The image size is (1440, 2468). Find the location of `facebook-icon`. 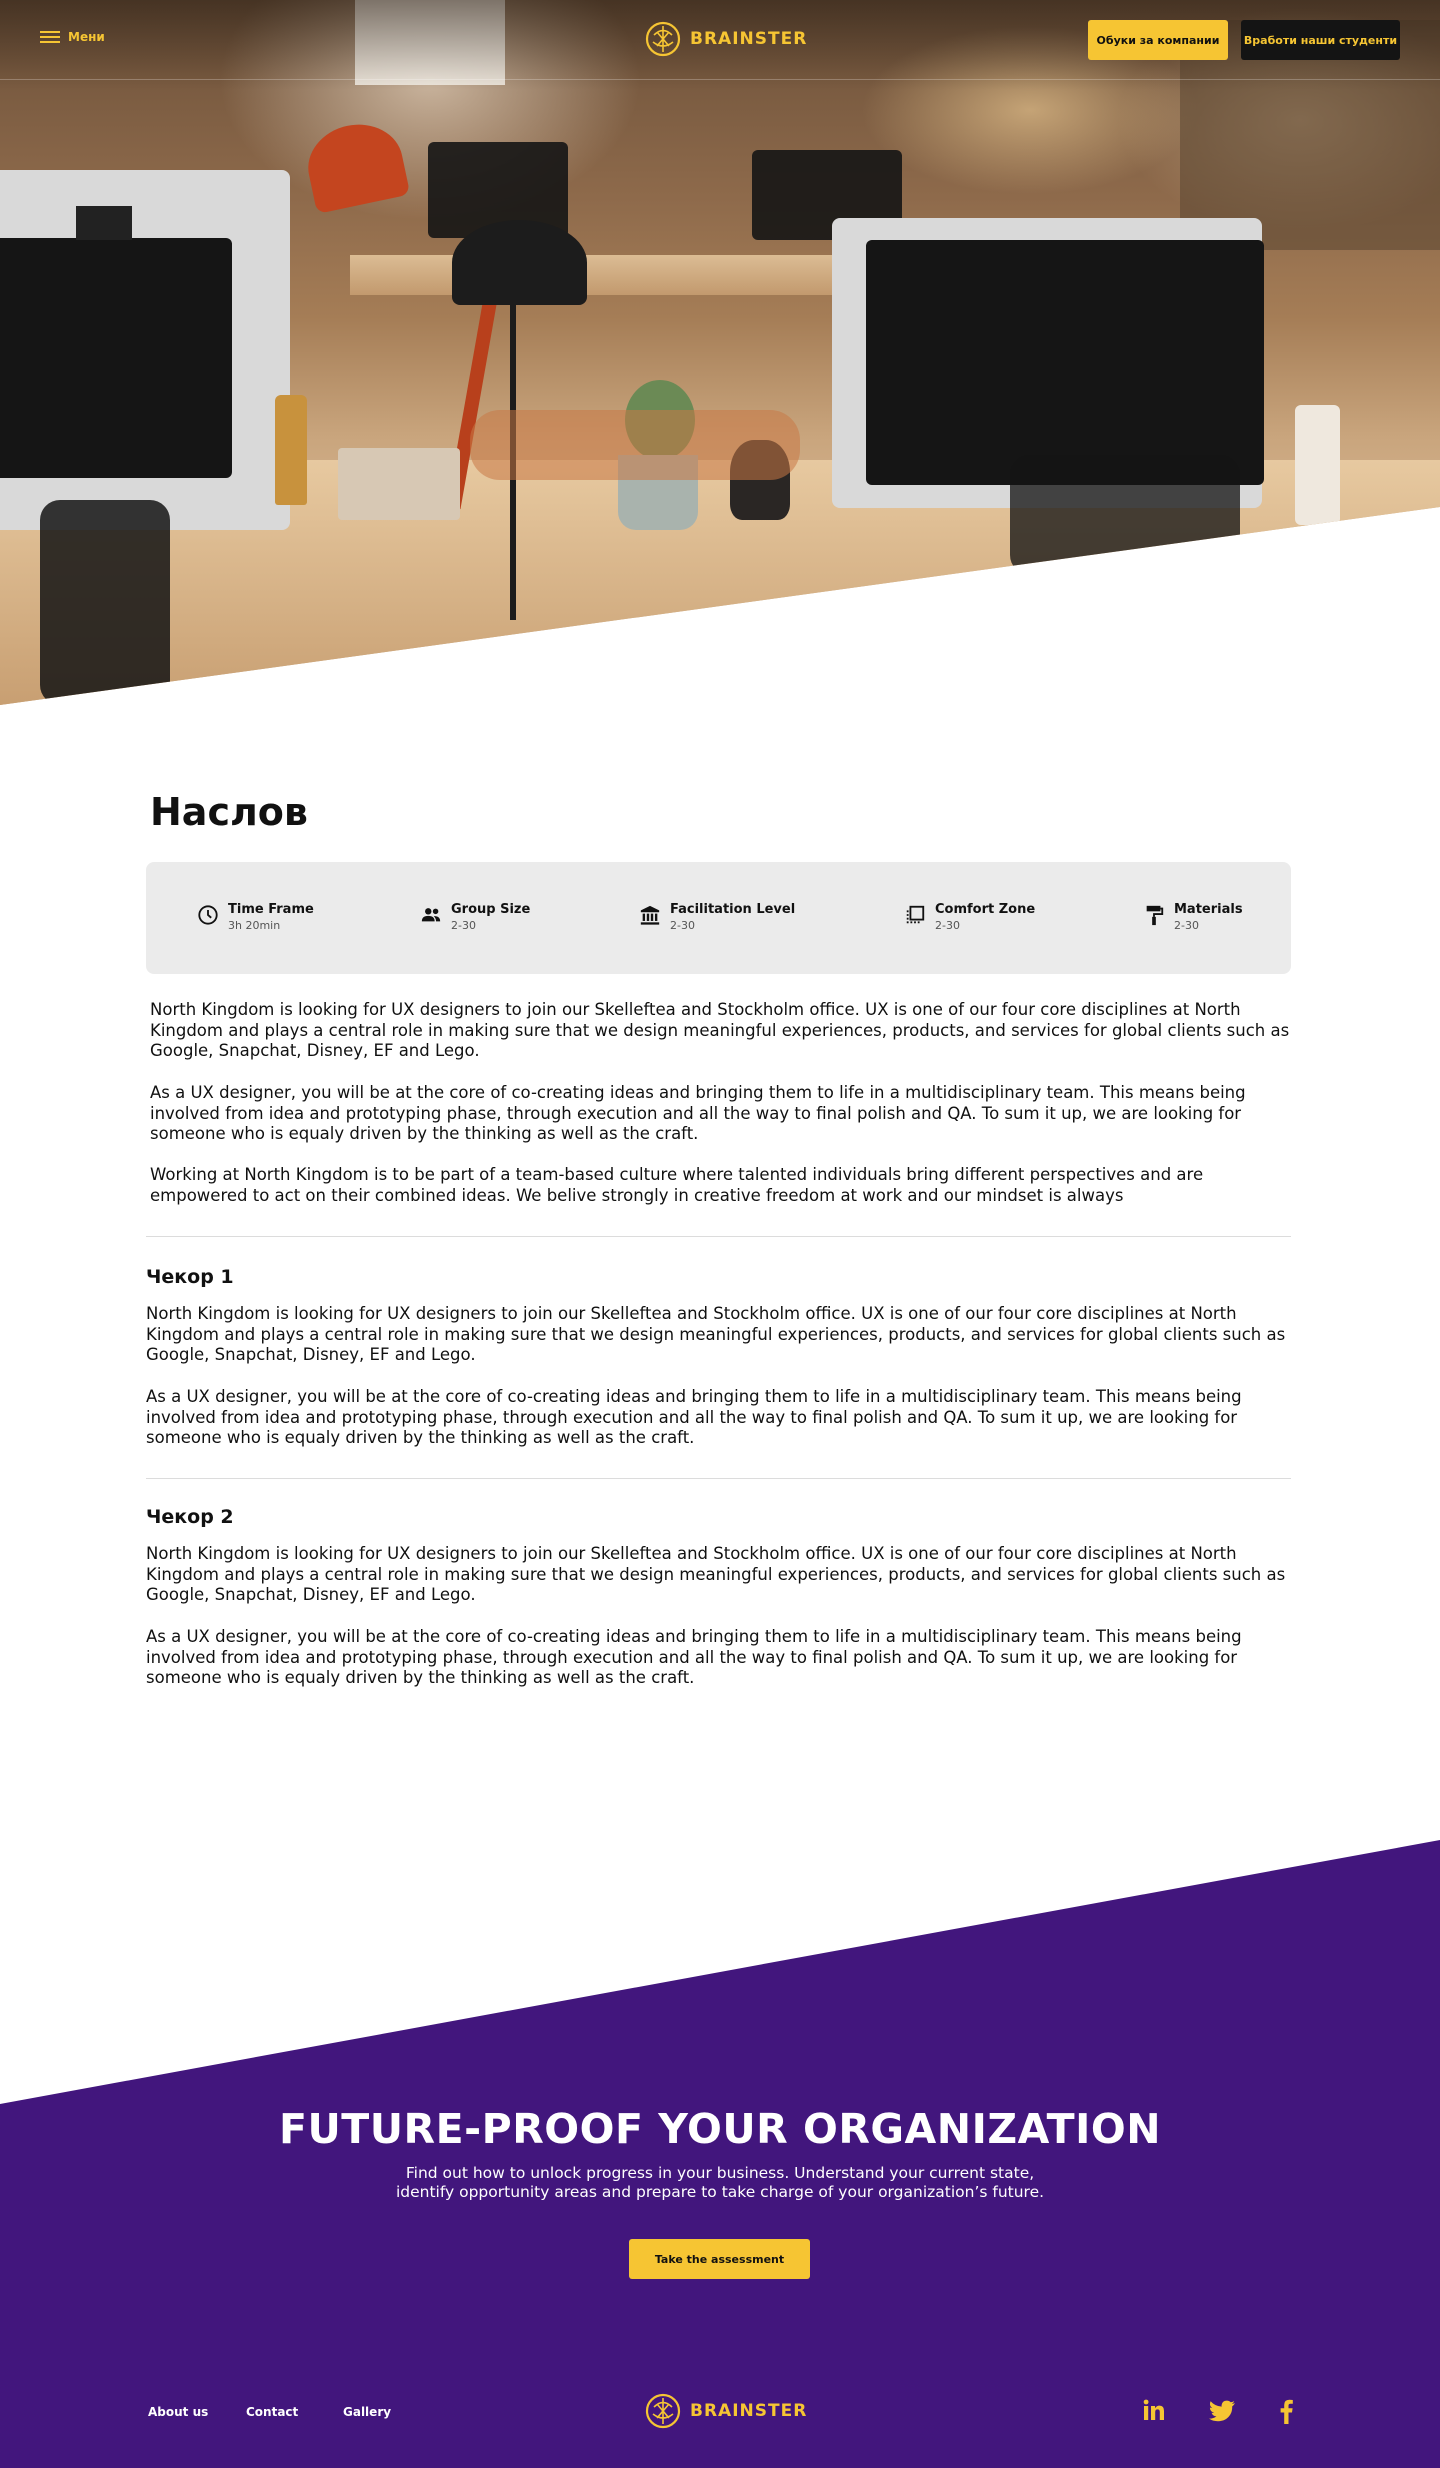

facebook-icon is located at coordinates (1286, 2413).